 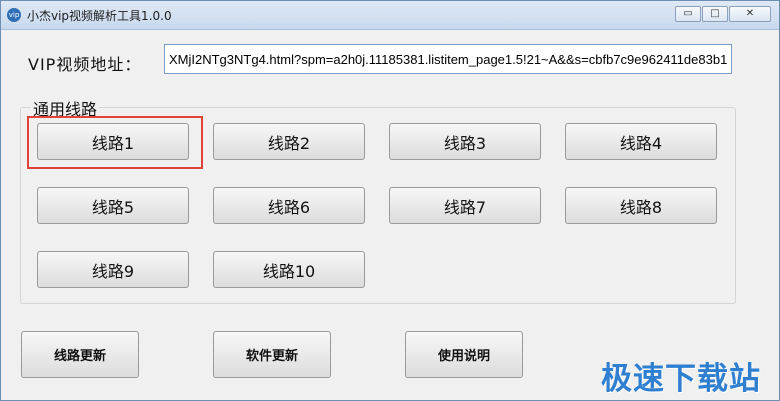 I want to click on route-7-button: 线路7, so click(x=465, y=205).